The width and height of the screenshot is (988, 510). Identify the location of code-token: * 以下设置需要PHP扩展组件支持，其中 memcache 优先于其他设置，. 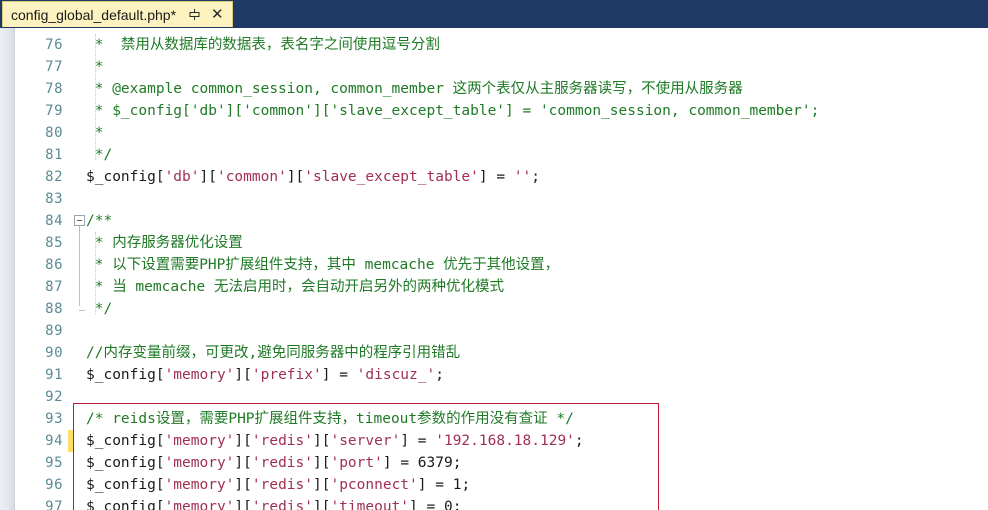
(323, 265).